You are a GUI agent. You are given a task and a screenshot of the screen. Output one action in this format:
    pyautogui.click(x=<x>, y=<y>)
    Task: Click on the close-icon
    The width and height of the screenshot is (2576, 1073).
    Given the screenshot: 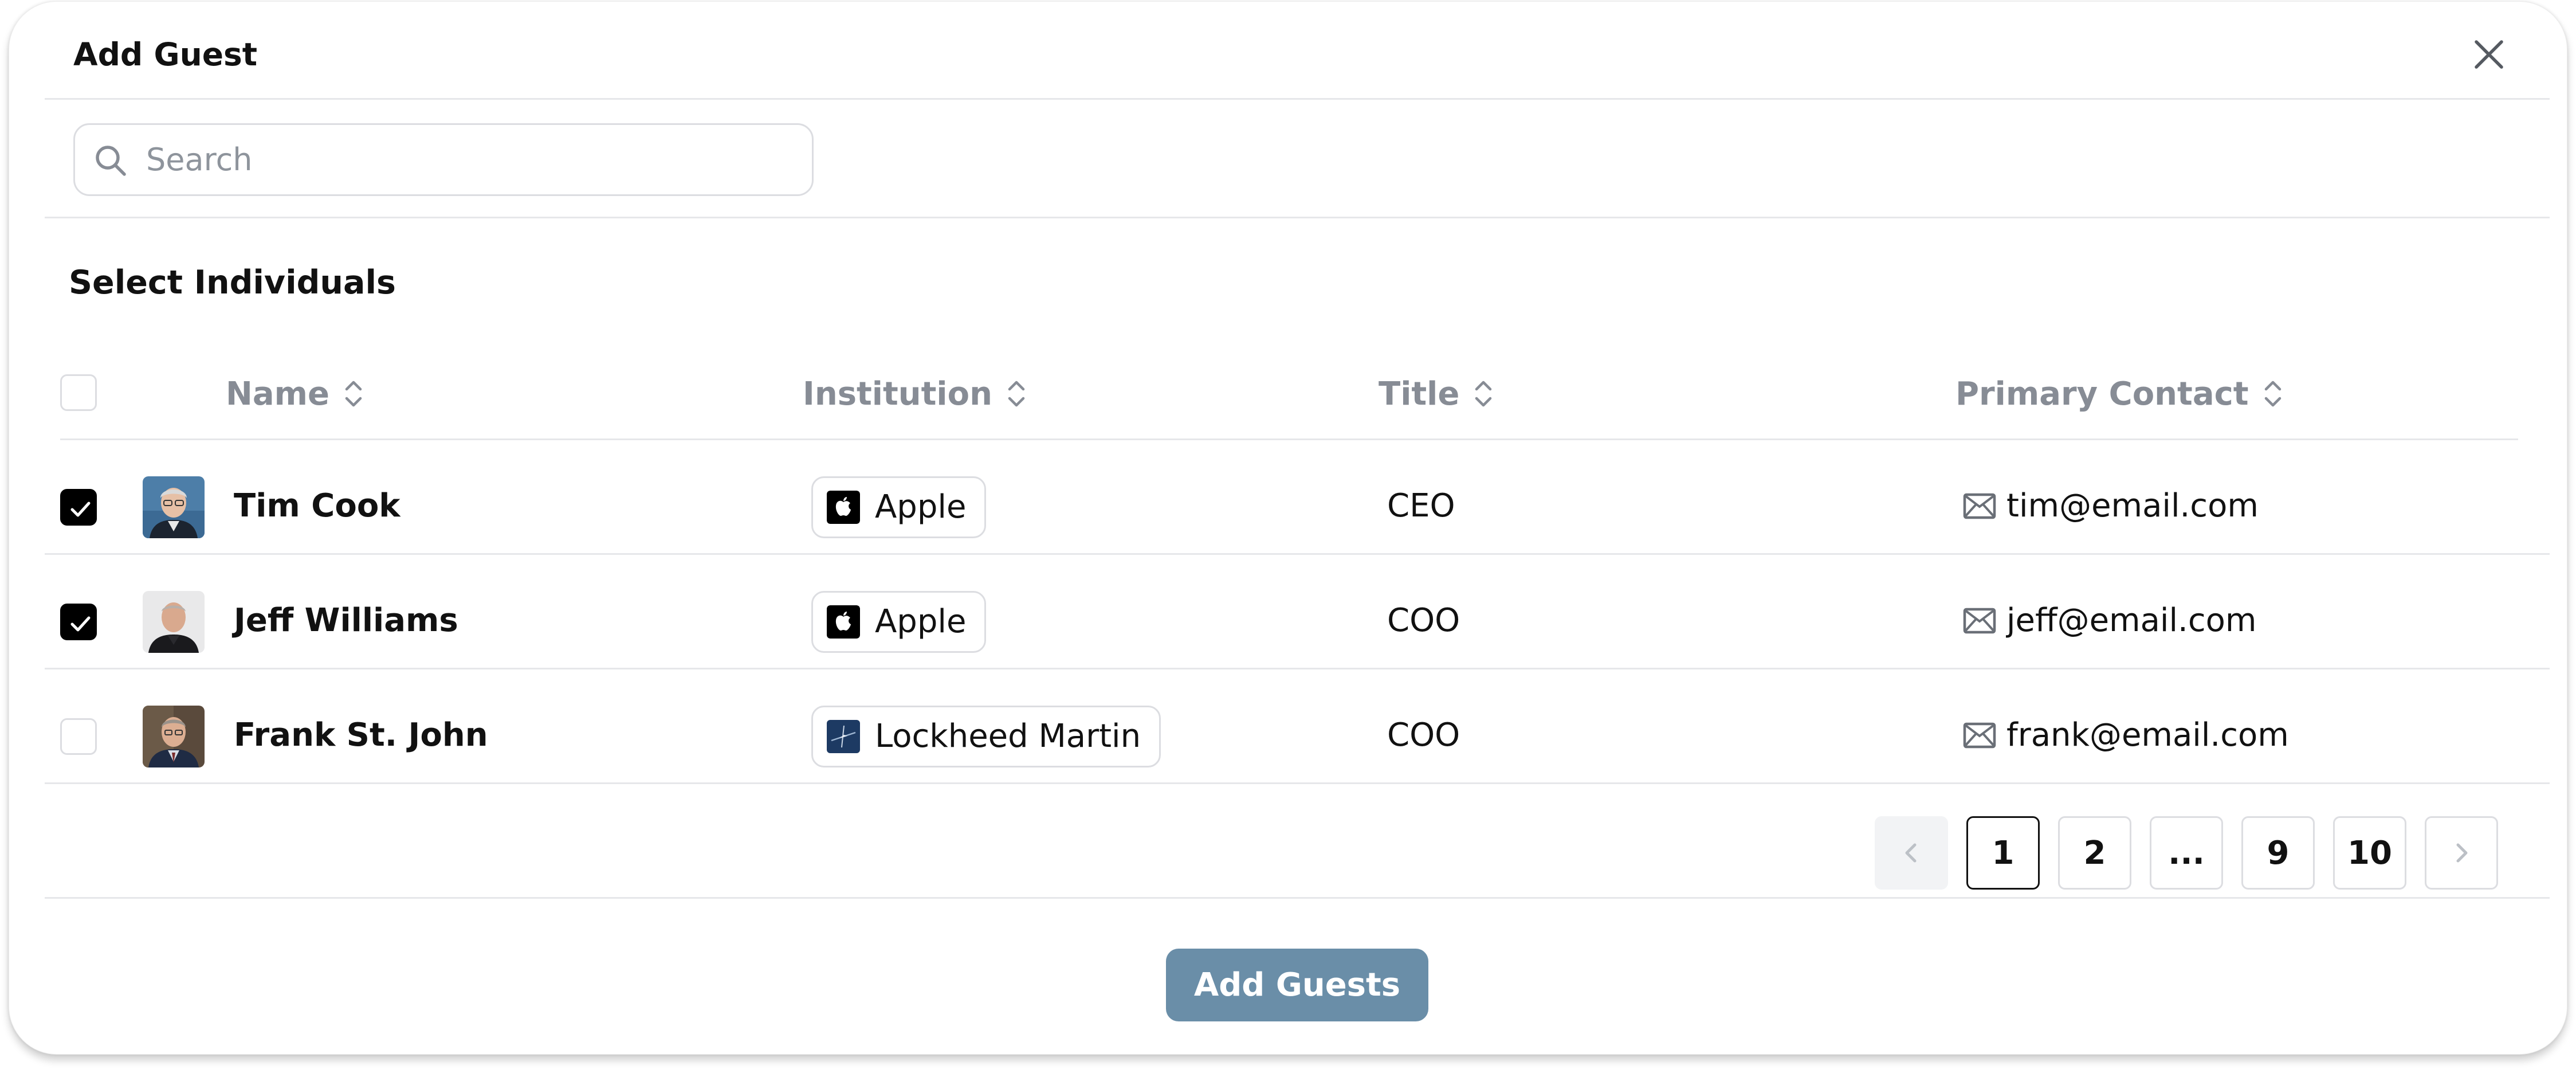 What is the action you would take?
    pyautogui.click(x=2489, y=54)
    